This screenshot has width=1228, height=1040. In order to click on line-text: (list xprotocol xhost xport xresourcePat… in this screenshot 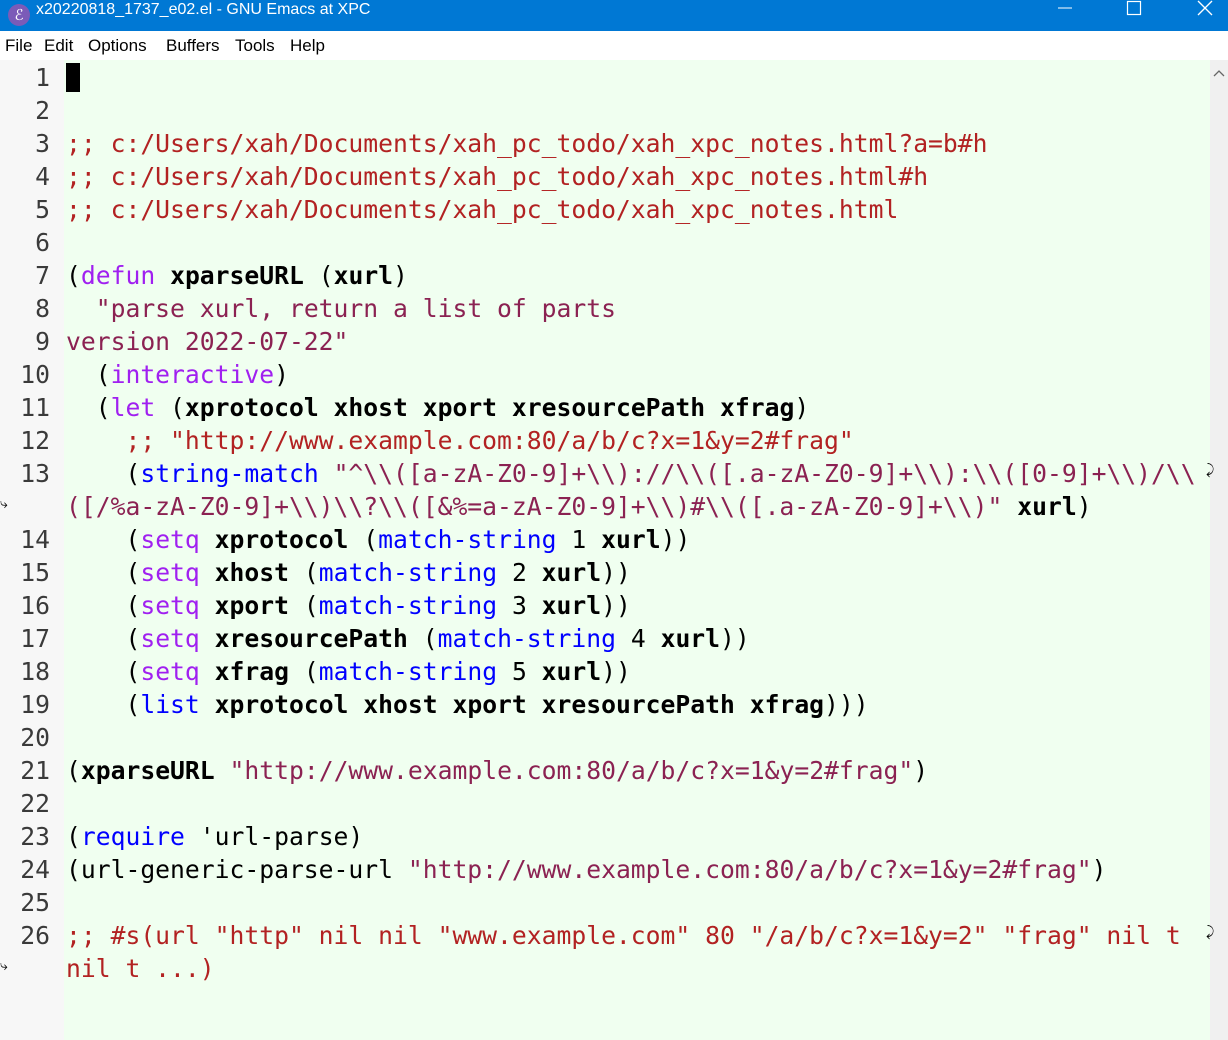, I will do `click(467, 704)`.